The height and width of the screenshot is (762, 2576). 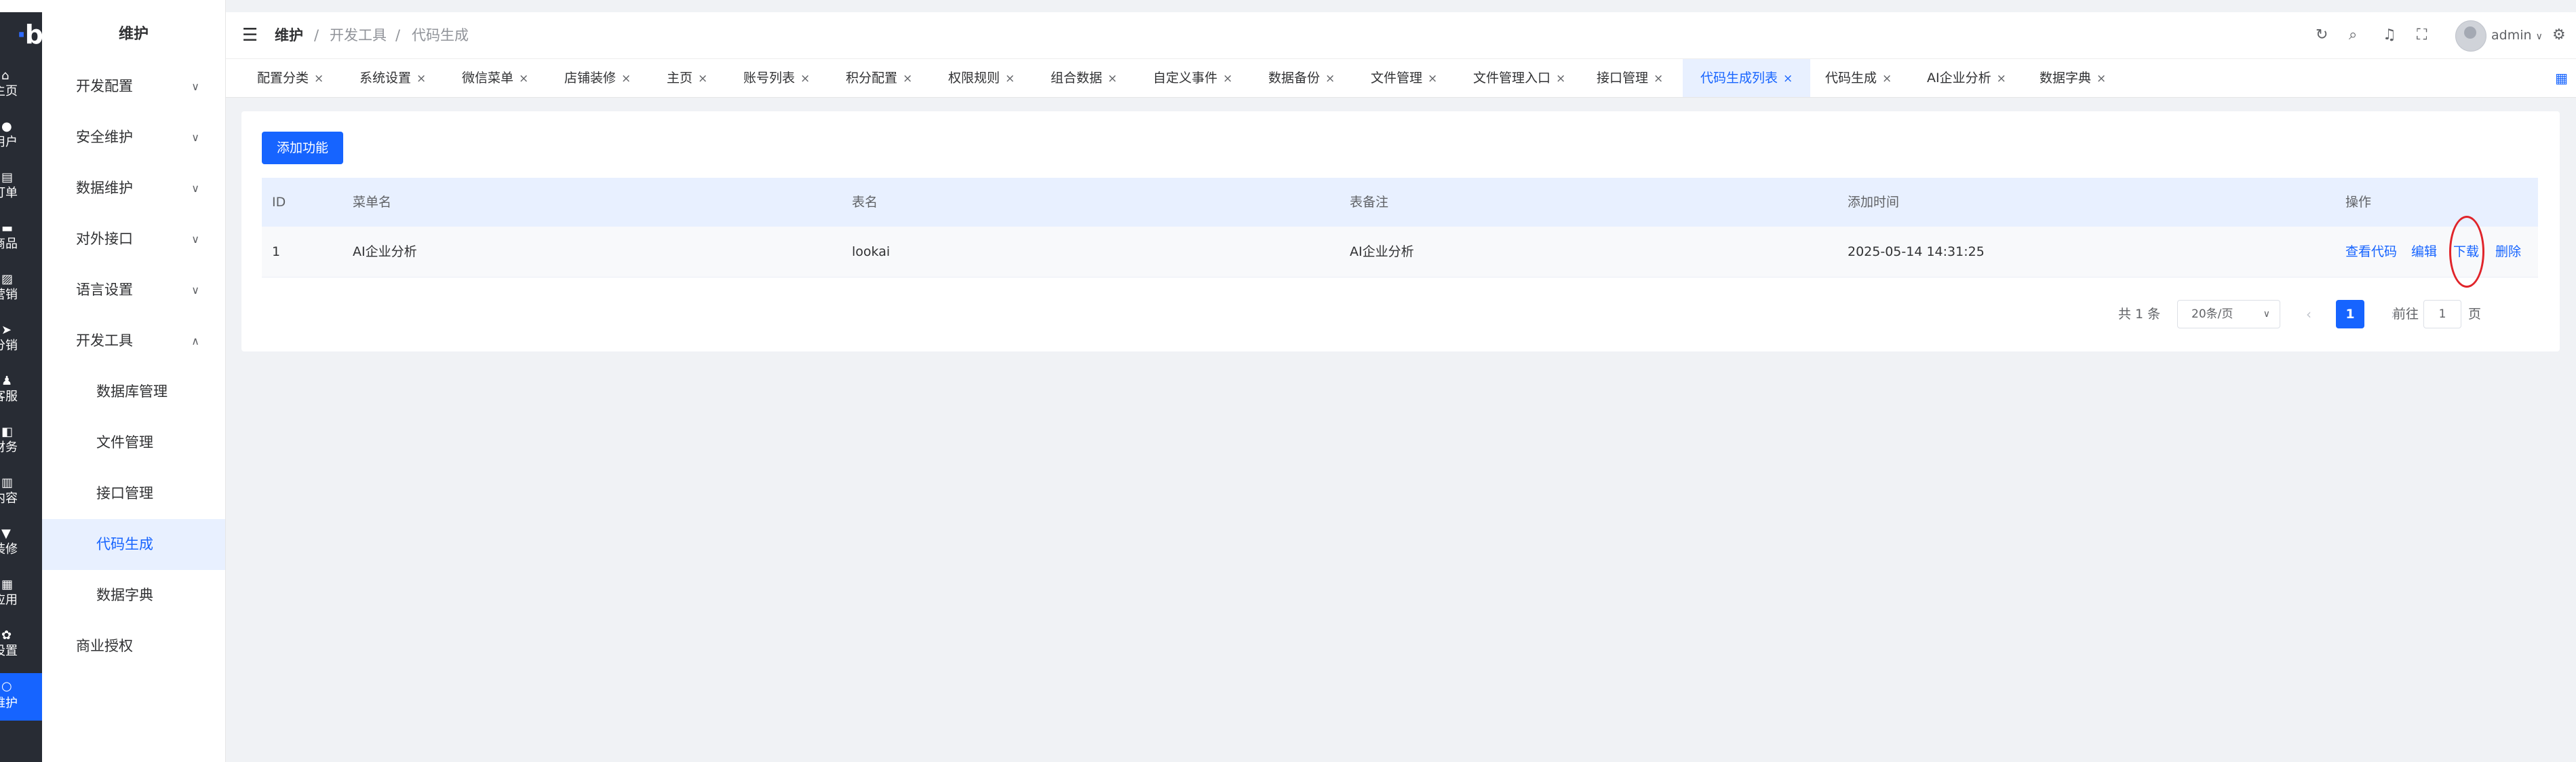 What do you see at coordinates (21, 442) in the screenshot?
I see `rail-item-finance: ◧ 财务` at bounding box center [21, 442].